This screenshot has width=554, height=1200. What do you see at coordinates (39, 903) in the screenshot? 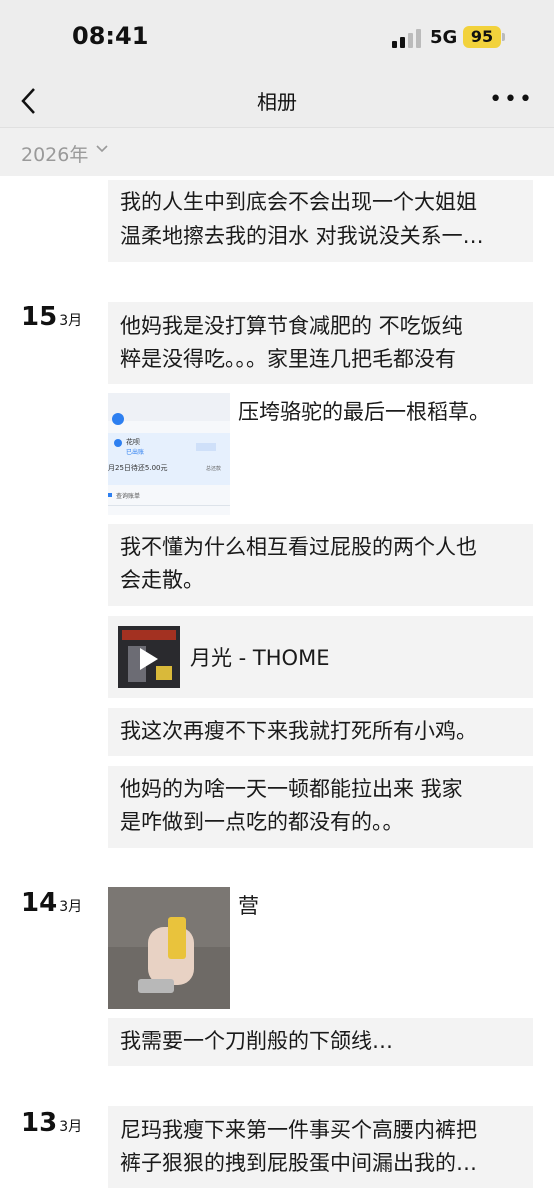
I see `date-day: 14` at bounding box center [39, 903].